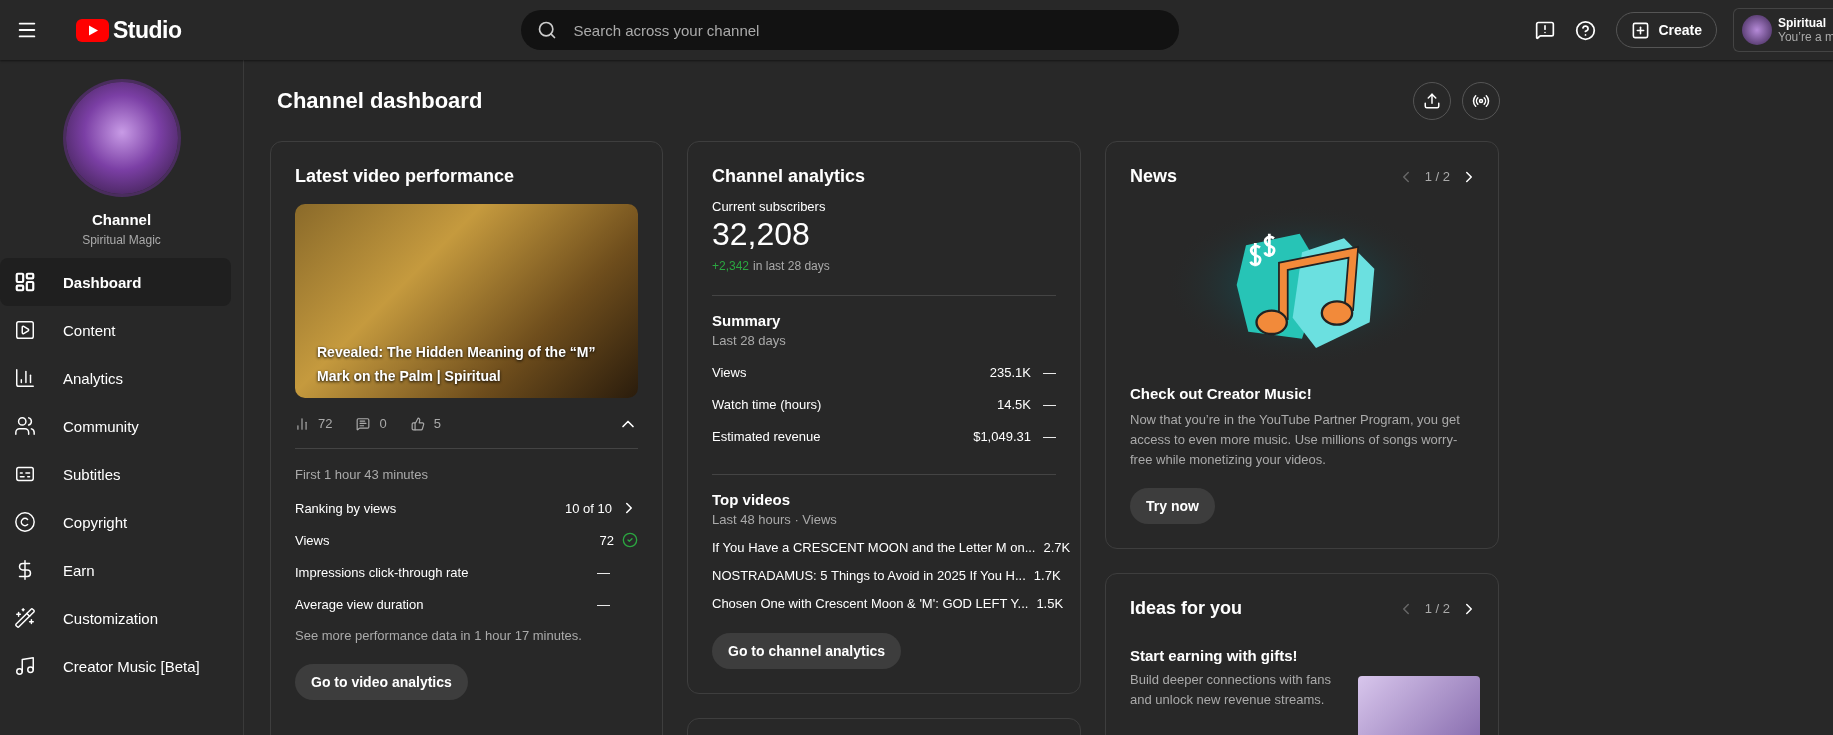  Describe the element at coordinates (147, 30) in the screenshot. I see `logo-text: Studio` at that location.